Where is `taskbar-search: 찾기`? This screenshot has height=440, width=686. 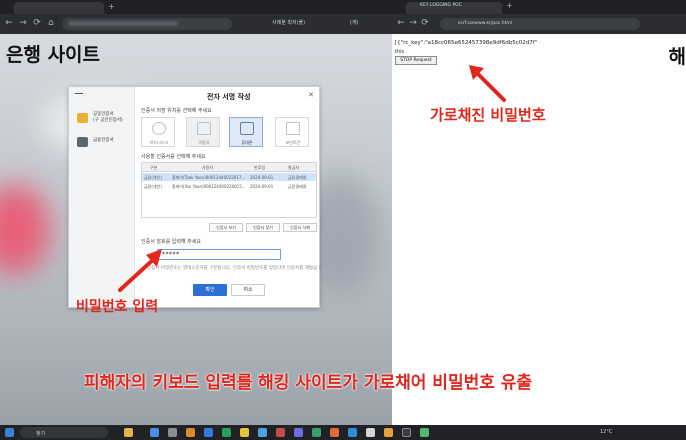
taskbar-search: 찾기 is located at coordinates (64, 432).